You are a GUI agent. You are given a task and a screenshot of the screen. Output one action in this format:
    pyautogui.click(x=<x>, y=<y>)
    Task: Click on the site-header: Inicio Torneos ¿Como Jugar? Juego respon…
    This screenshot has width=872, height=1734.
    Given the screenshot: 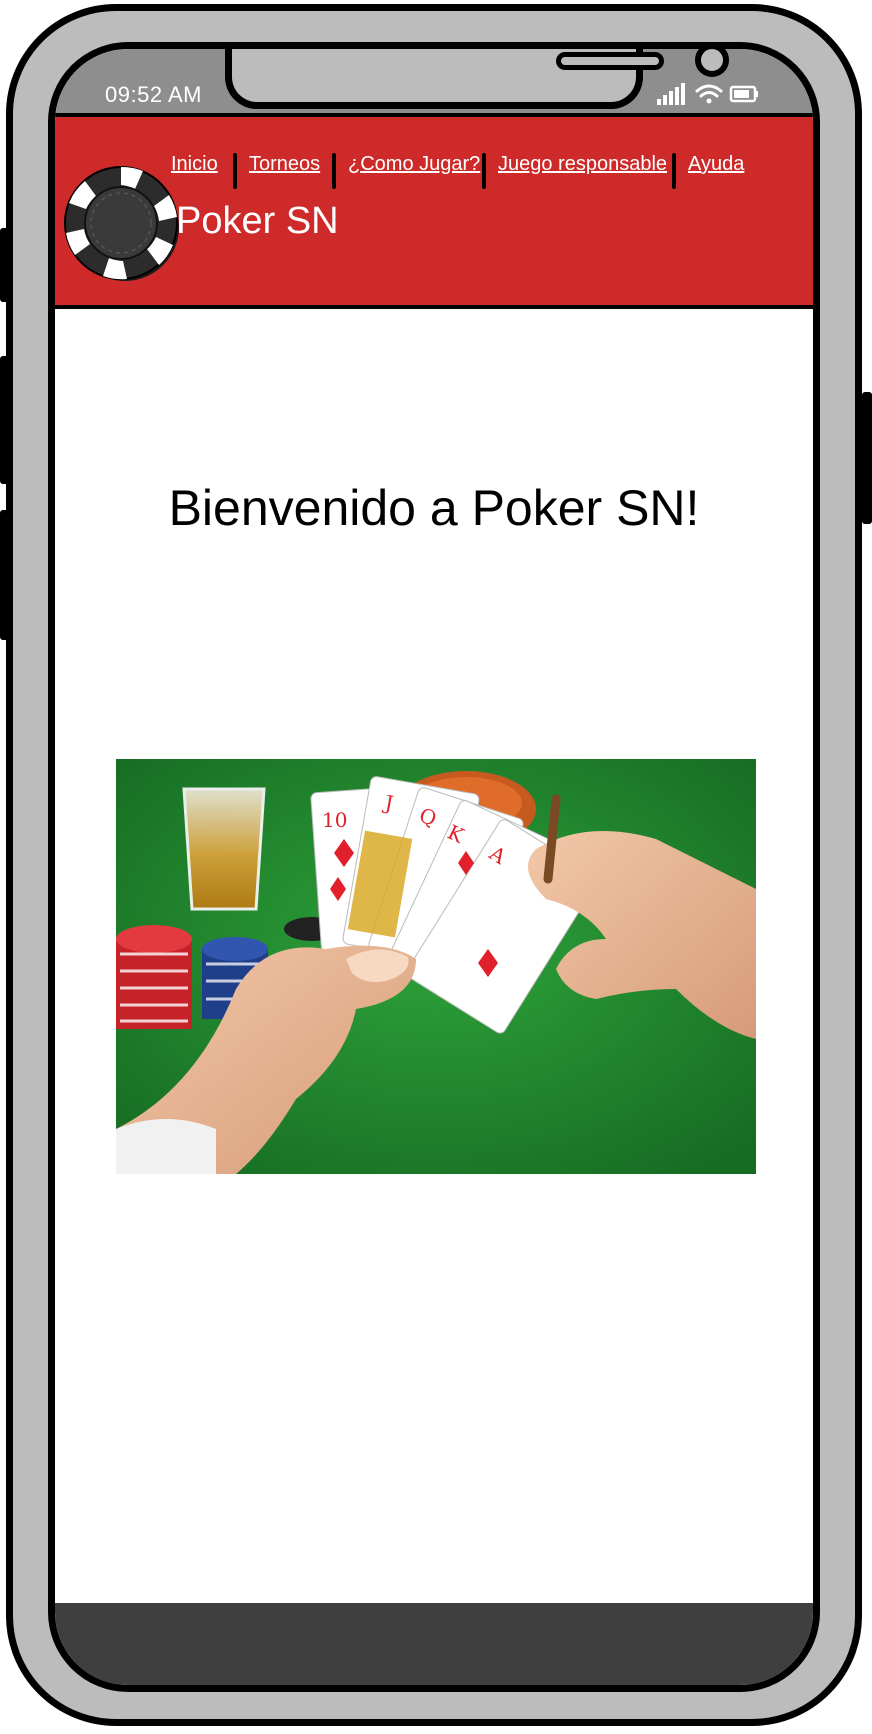 What is the action you would take?
    pyautogui.click(x=434, y=211)
    